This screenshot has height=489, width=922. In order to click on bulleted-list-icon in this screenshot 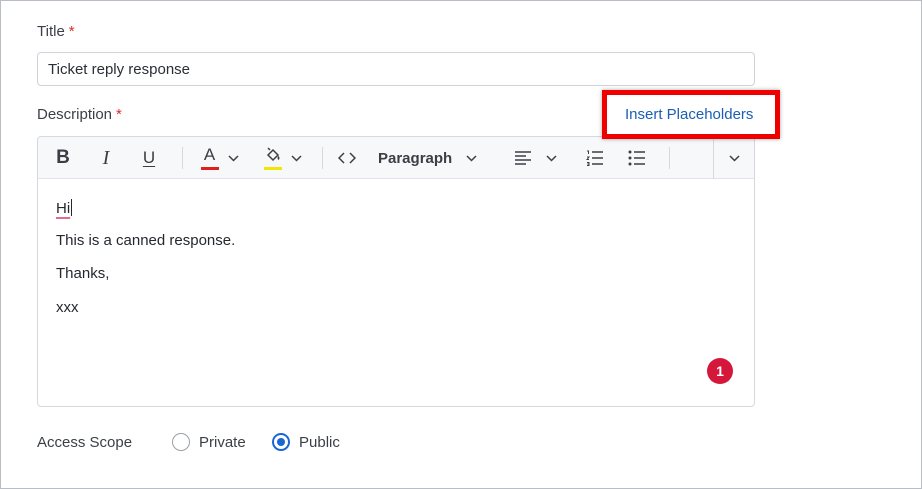, I will do `click(637, 158)`.